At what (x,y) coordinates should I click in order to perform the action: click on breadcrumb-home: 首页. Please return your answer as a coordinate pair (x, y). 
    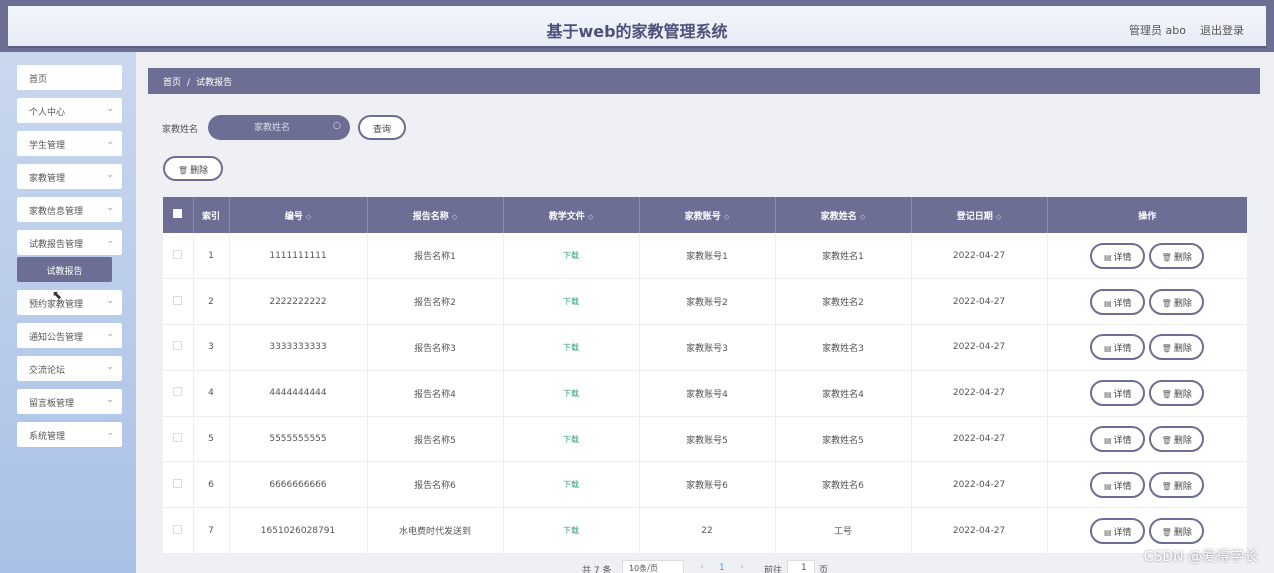
    Looking at the image, I should click on (172, 83).